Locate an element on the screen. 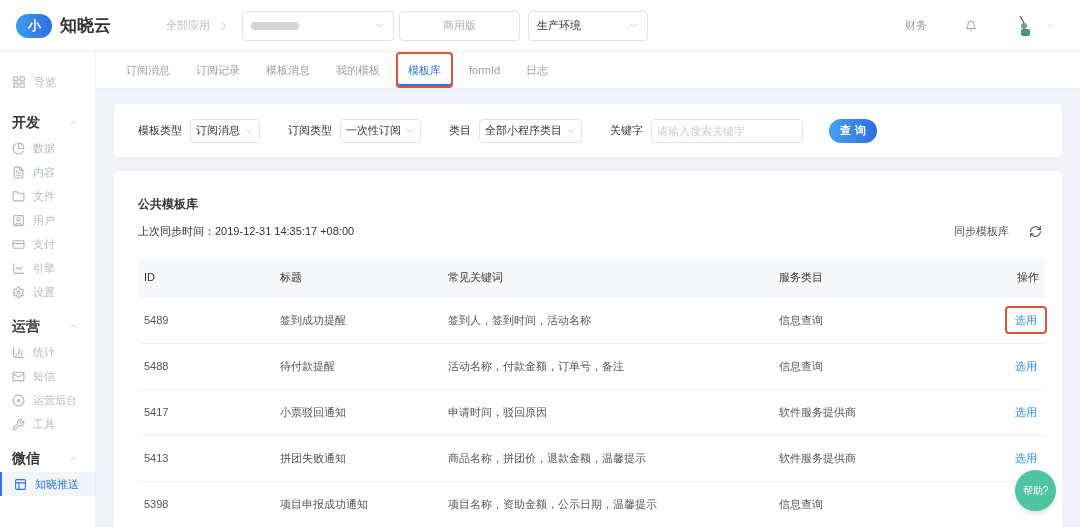 The width and height of the screenshot is (1080, 527). environment-select: 生产环境 is located at coordinates (588, 25).